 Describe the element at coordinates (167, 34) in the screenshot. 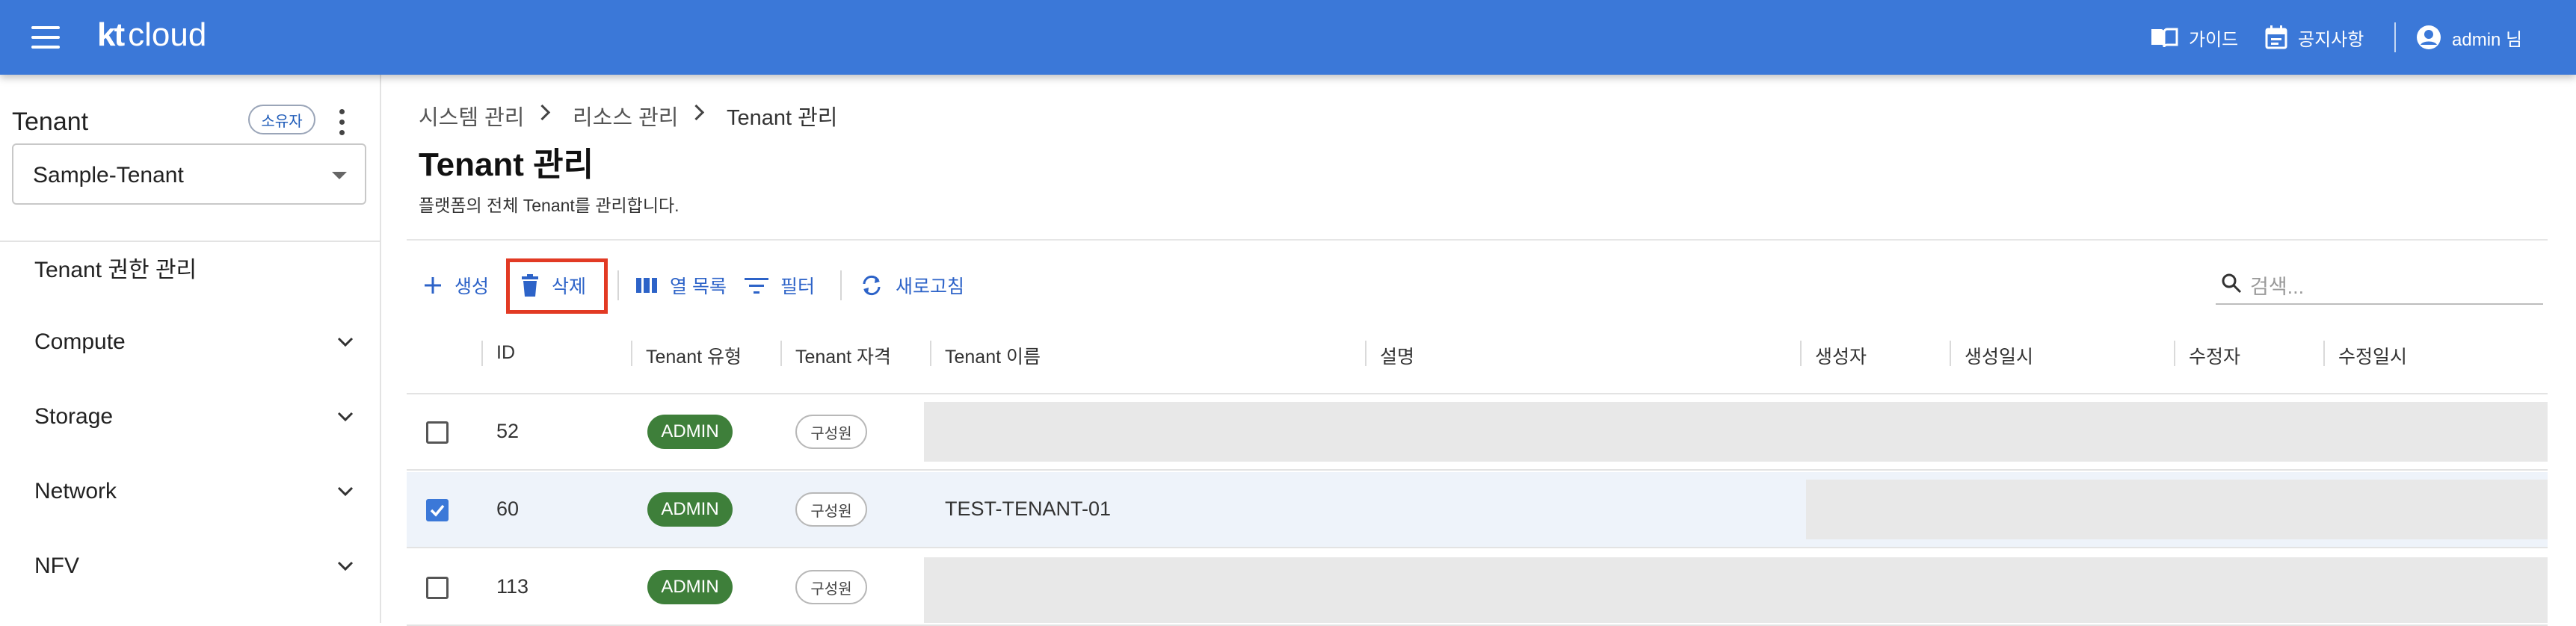

I see `logo-text: cloud` at that location.